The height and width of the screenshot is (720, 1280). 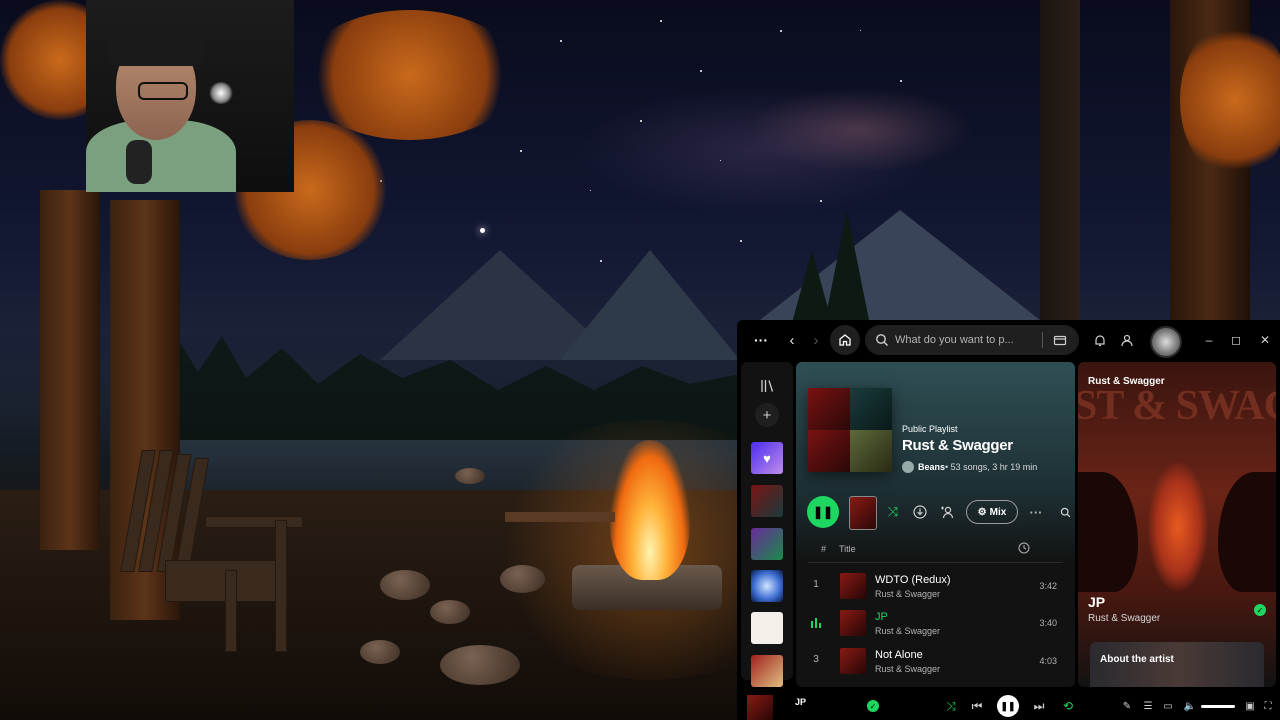 What do you see at coordinates (863, 513) in the screenshot?
I see `playlist-preview-thumb` at bounding box center [863, 513].